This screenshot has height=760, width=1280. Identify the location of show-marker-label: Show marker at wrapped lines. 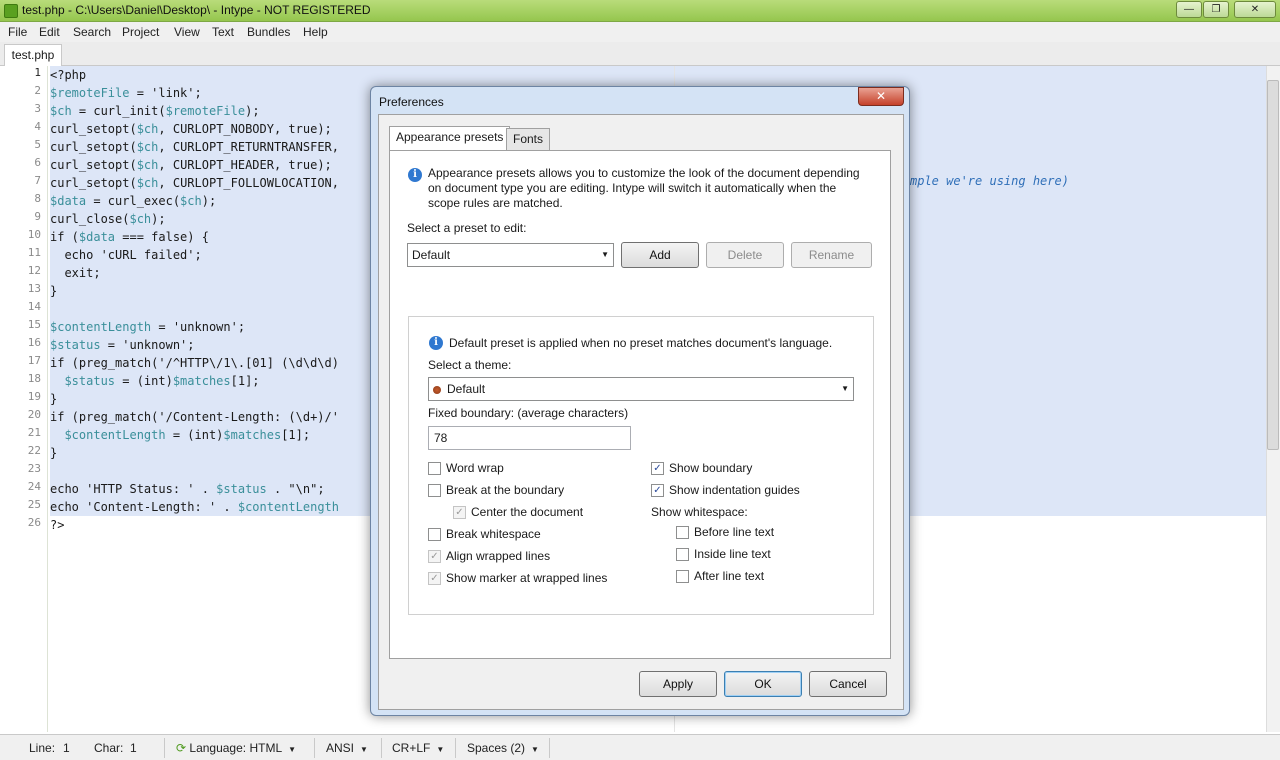
(526, 578).